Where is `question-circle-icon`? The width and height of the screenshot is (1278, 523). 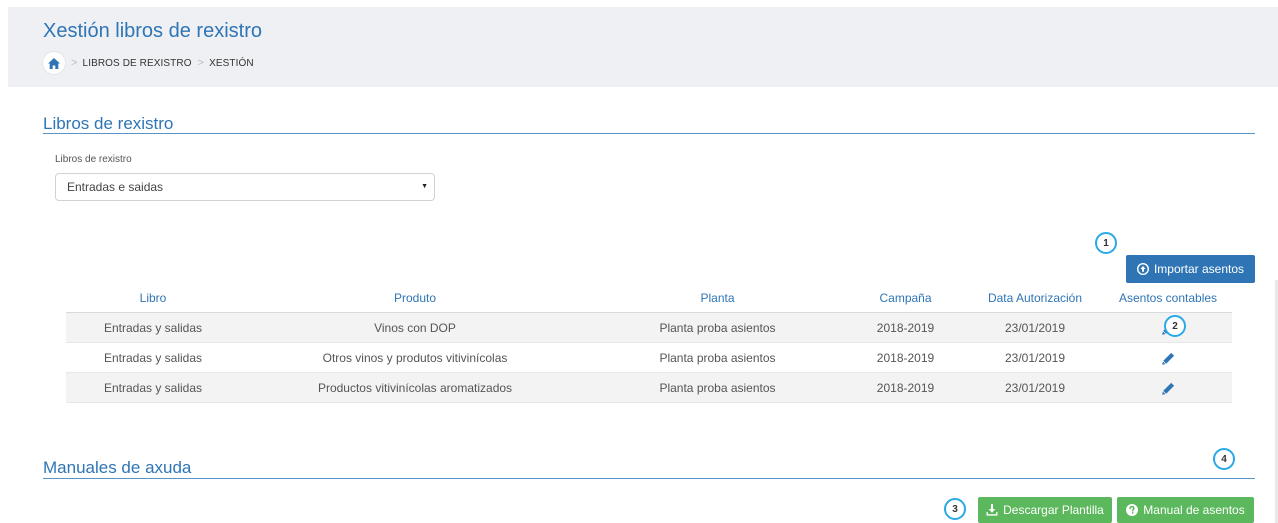 question-circle-icon is located at coordinates (1132, 510).